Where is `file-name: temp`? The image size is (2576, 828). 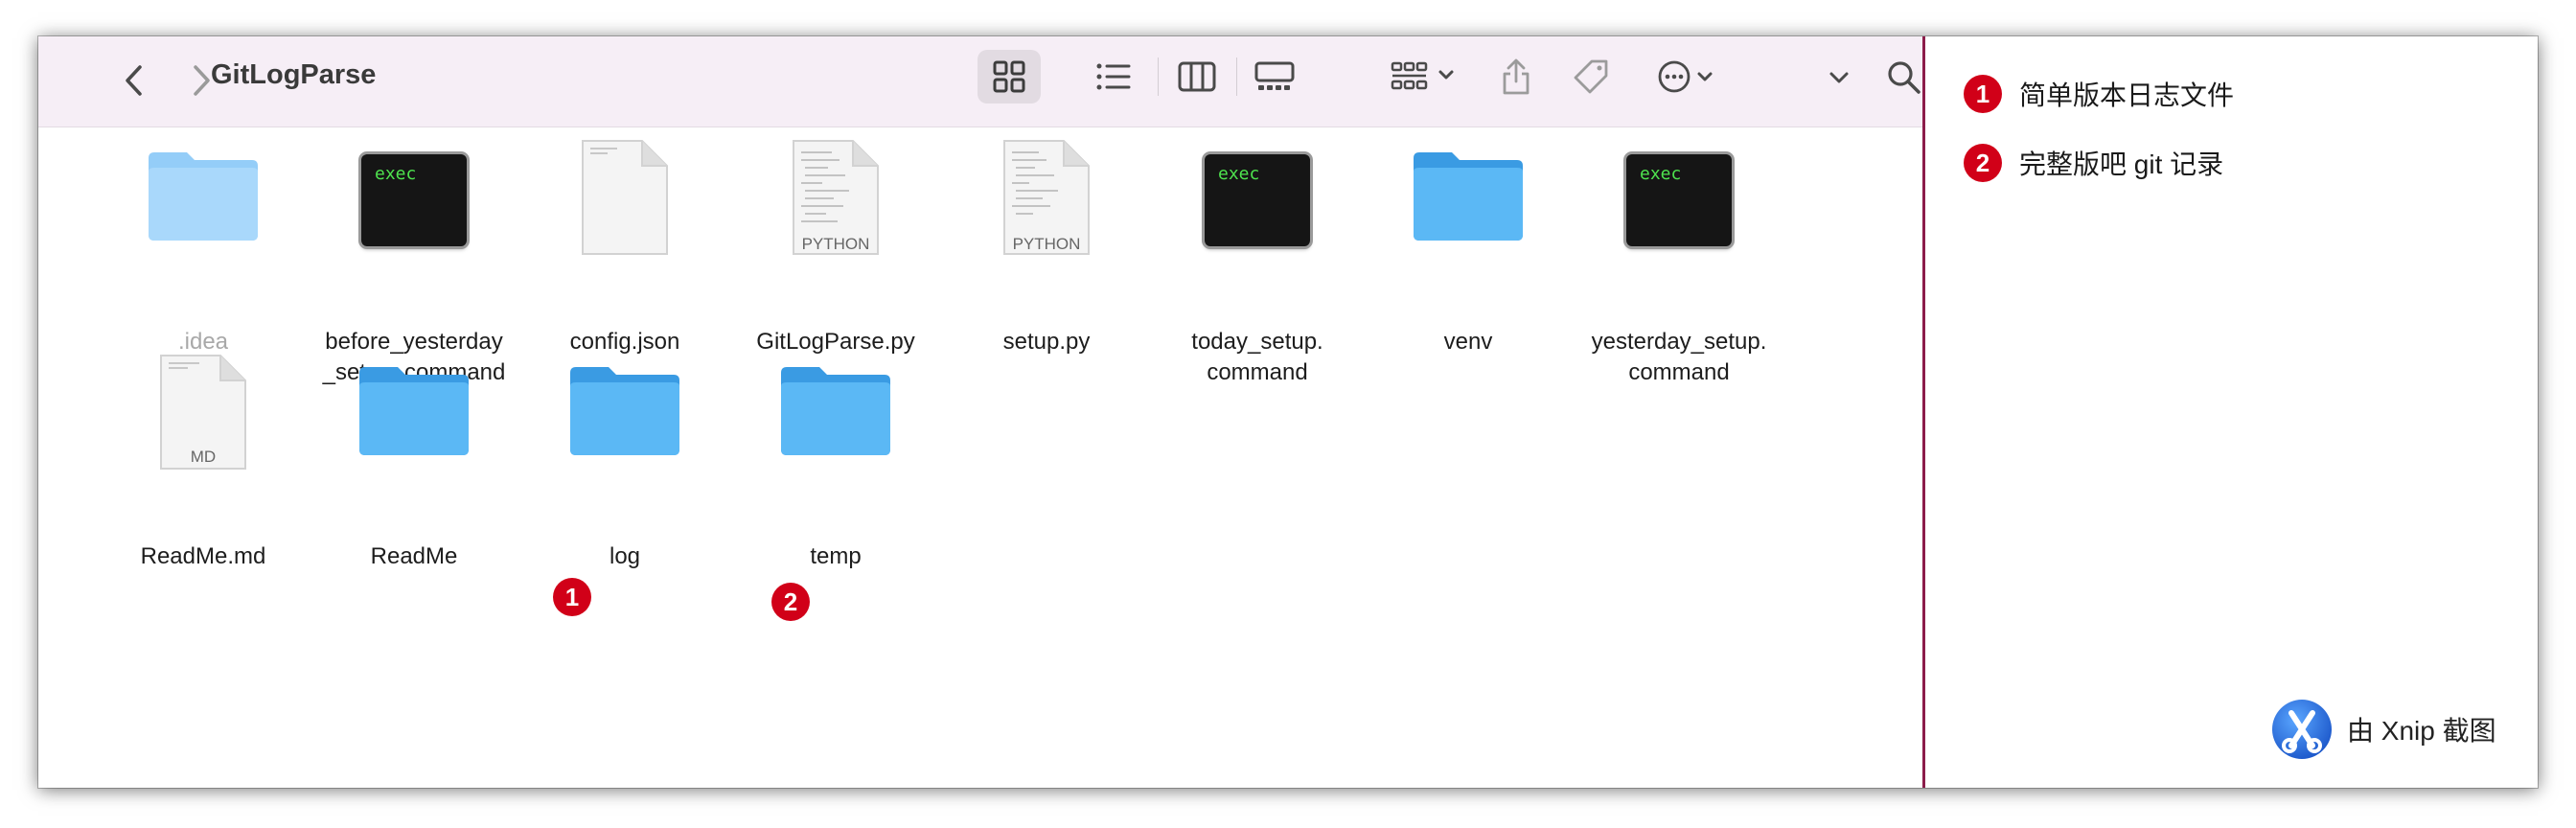 file-name: temp is located at coordinates (836, 556).